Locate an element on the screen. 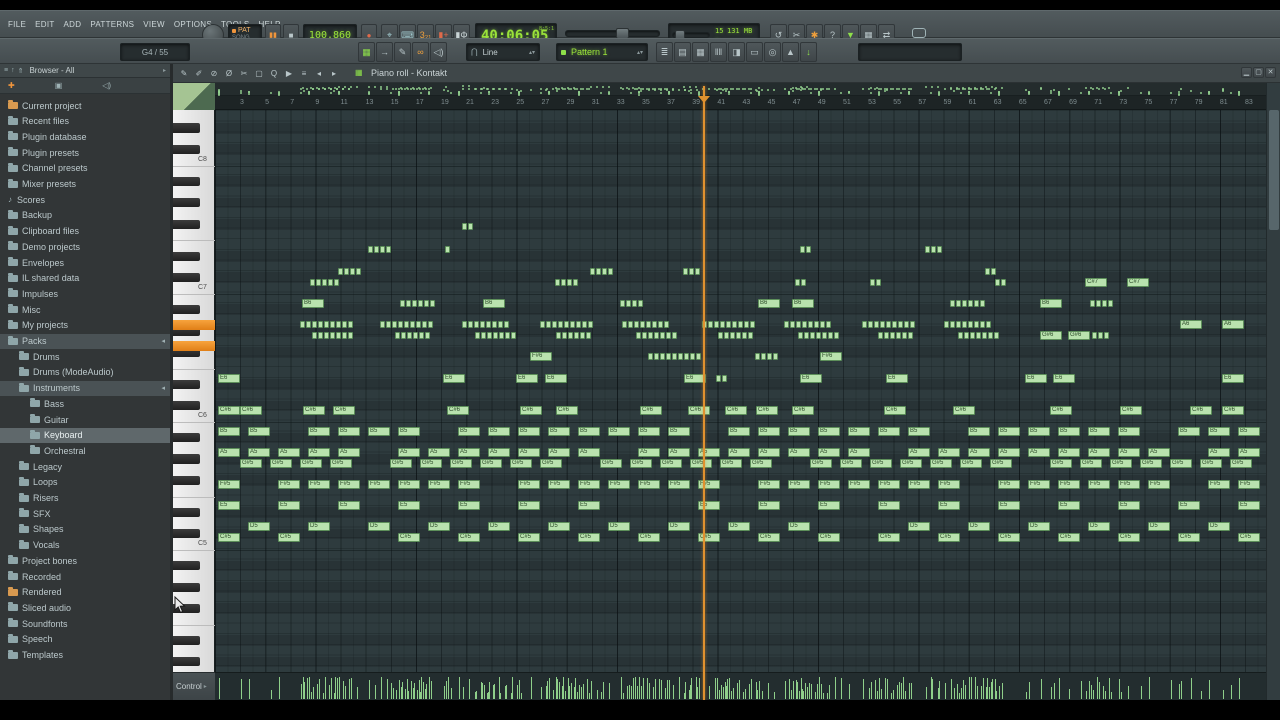  master-pitch-slider is located at coordinates (612, 33).